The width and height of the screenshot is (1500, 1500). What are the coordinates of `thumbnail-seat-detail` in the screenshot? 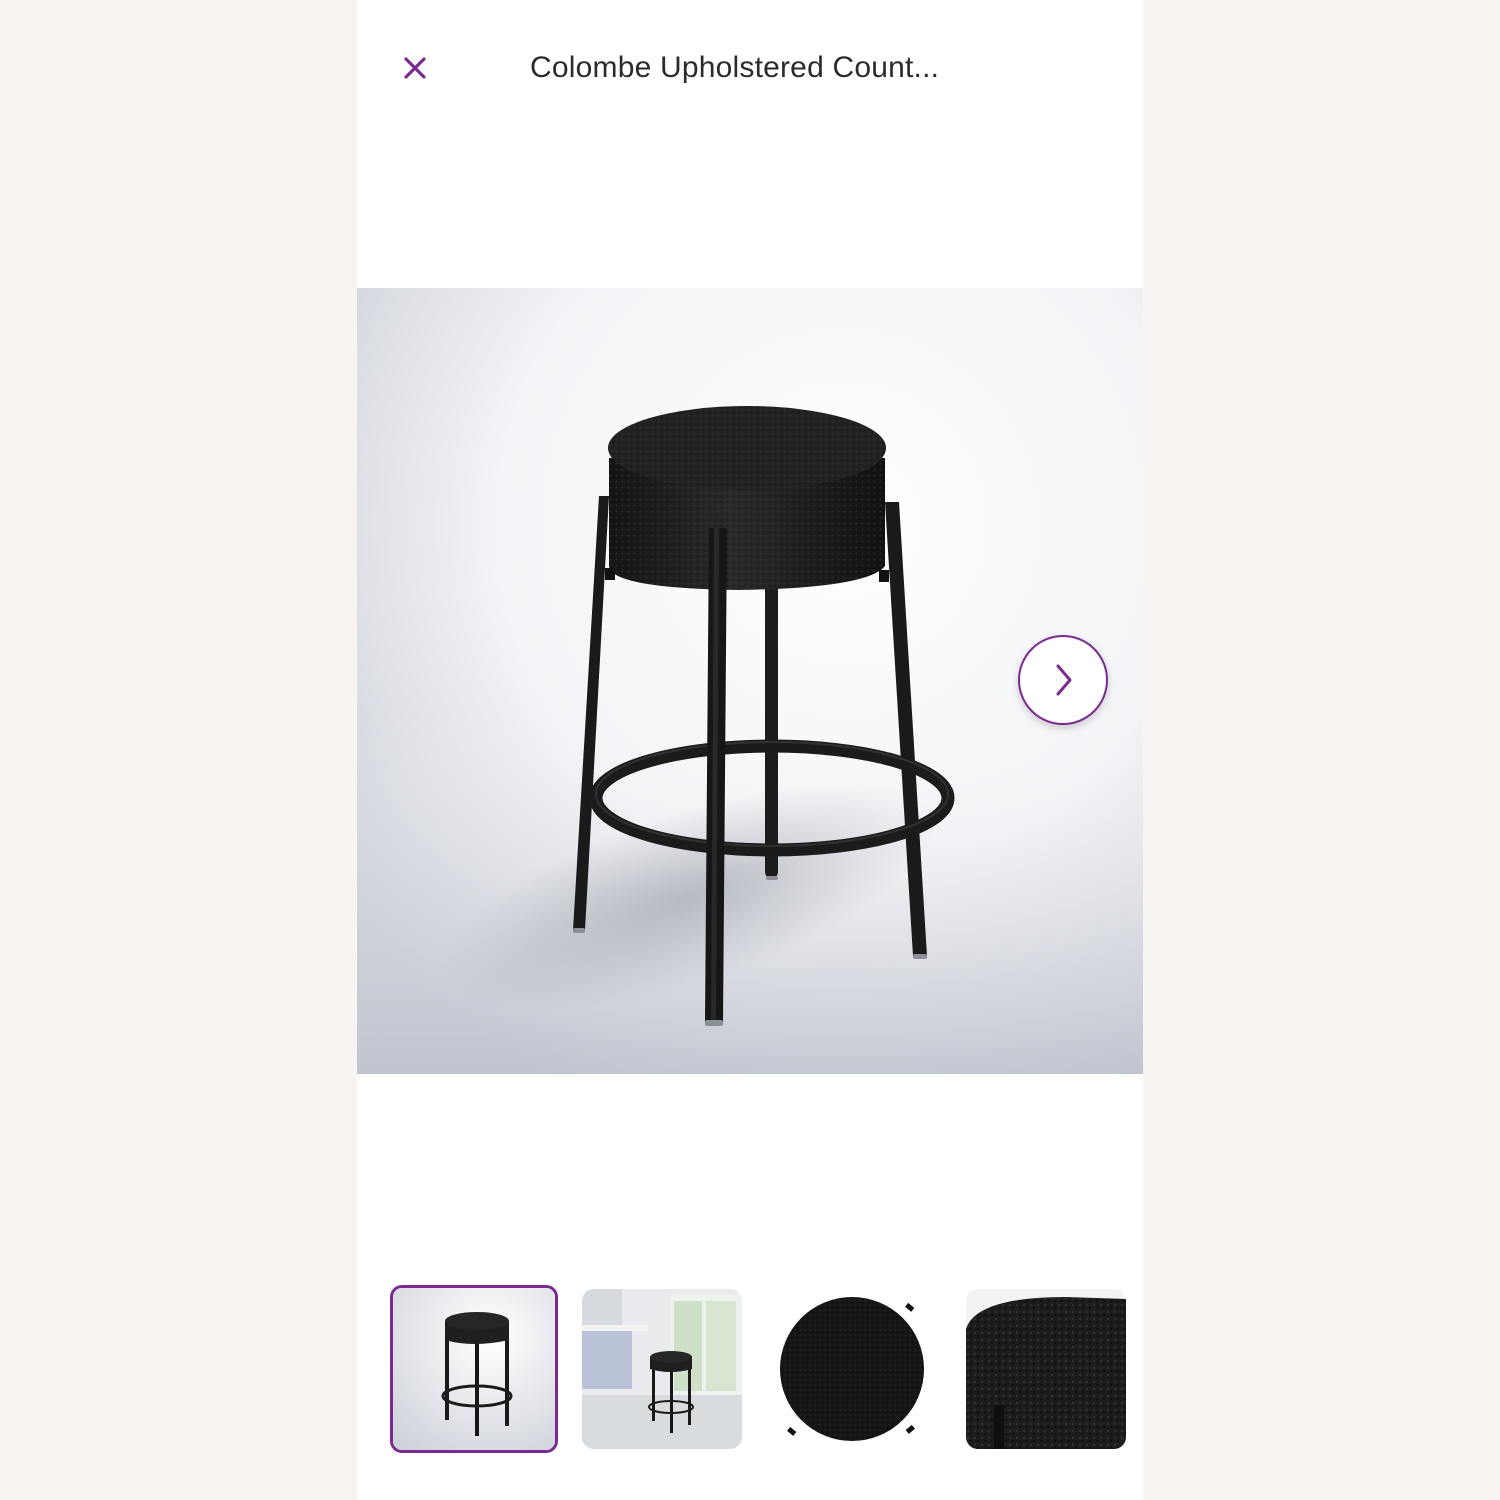 It's located at (1046, 1369).